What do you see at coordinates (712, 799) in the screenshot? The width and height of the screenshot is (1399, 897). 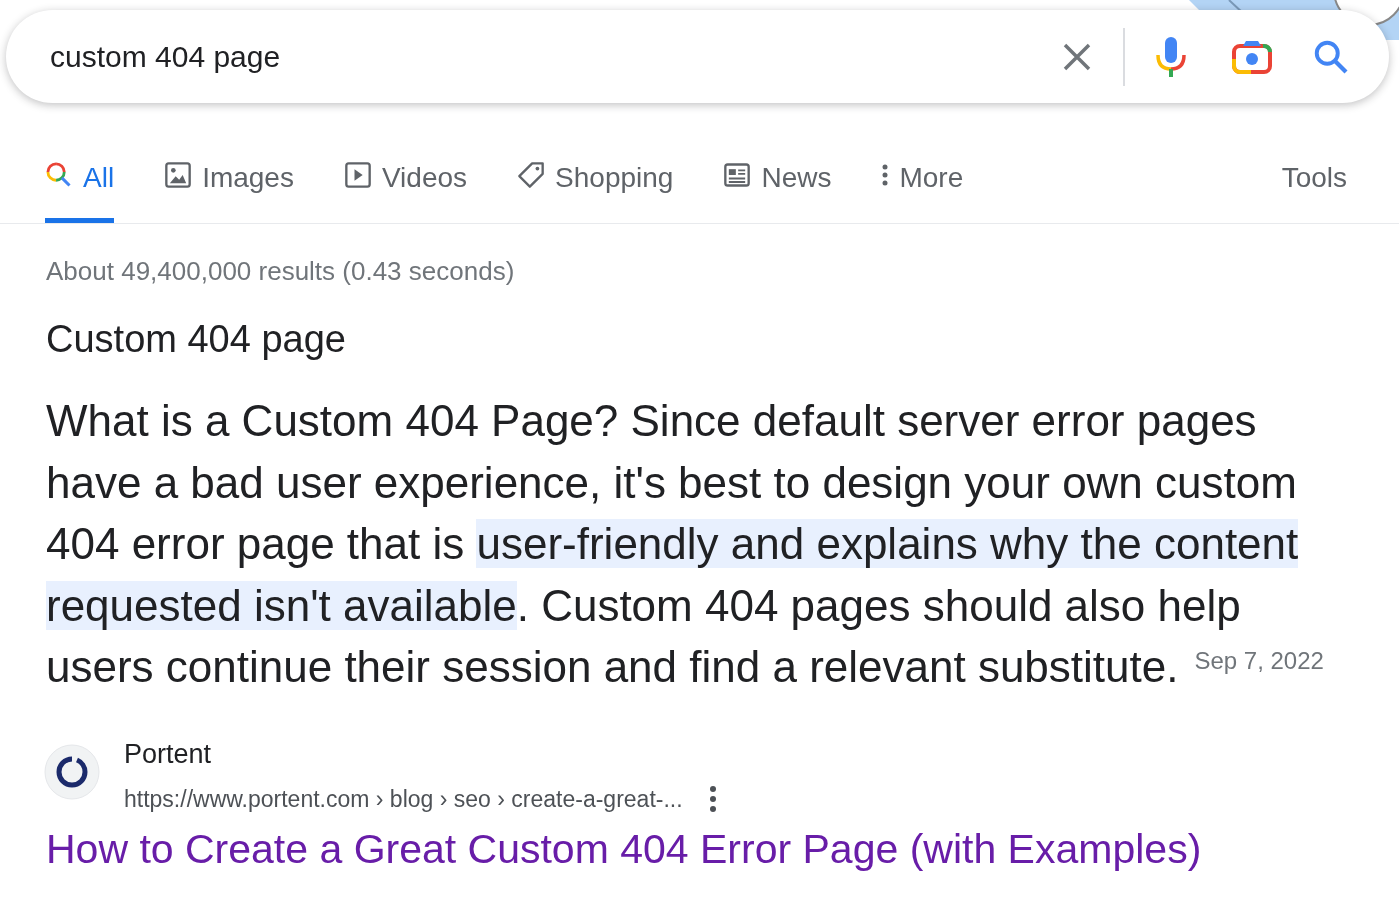 I see `more-options-icon` at bounding box center [712, 799].